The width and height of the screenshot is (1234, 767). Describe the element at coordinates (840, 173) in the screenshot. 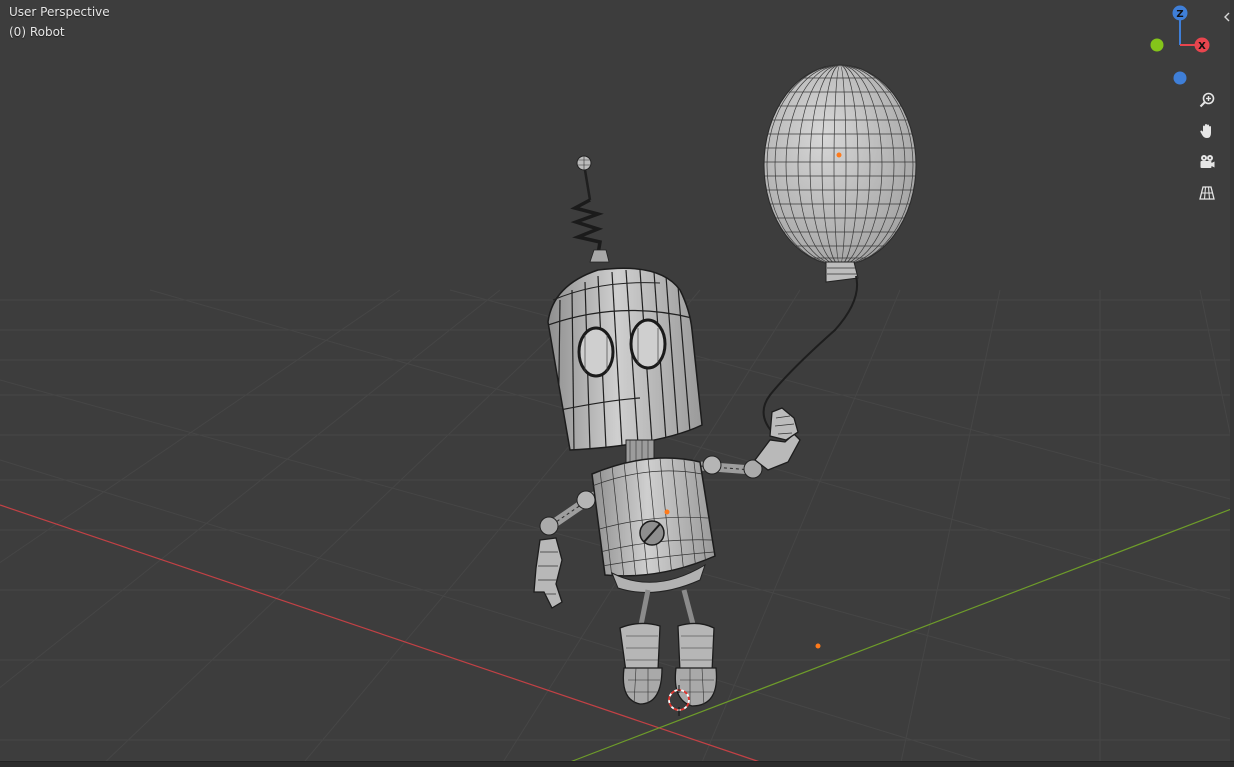

I see `balloon-mesh` at that location.